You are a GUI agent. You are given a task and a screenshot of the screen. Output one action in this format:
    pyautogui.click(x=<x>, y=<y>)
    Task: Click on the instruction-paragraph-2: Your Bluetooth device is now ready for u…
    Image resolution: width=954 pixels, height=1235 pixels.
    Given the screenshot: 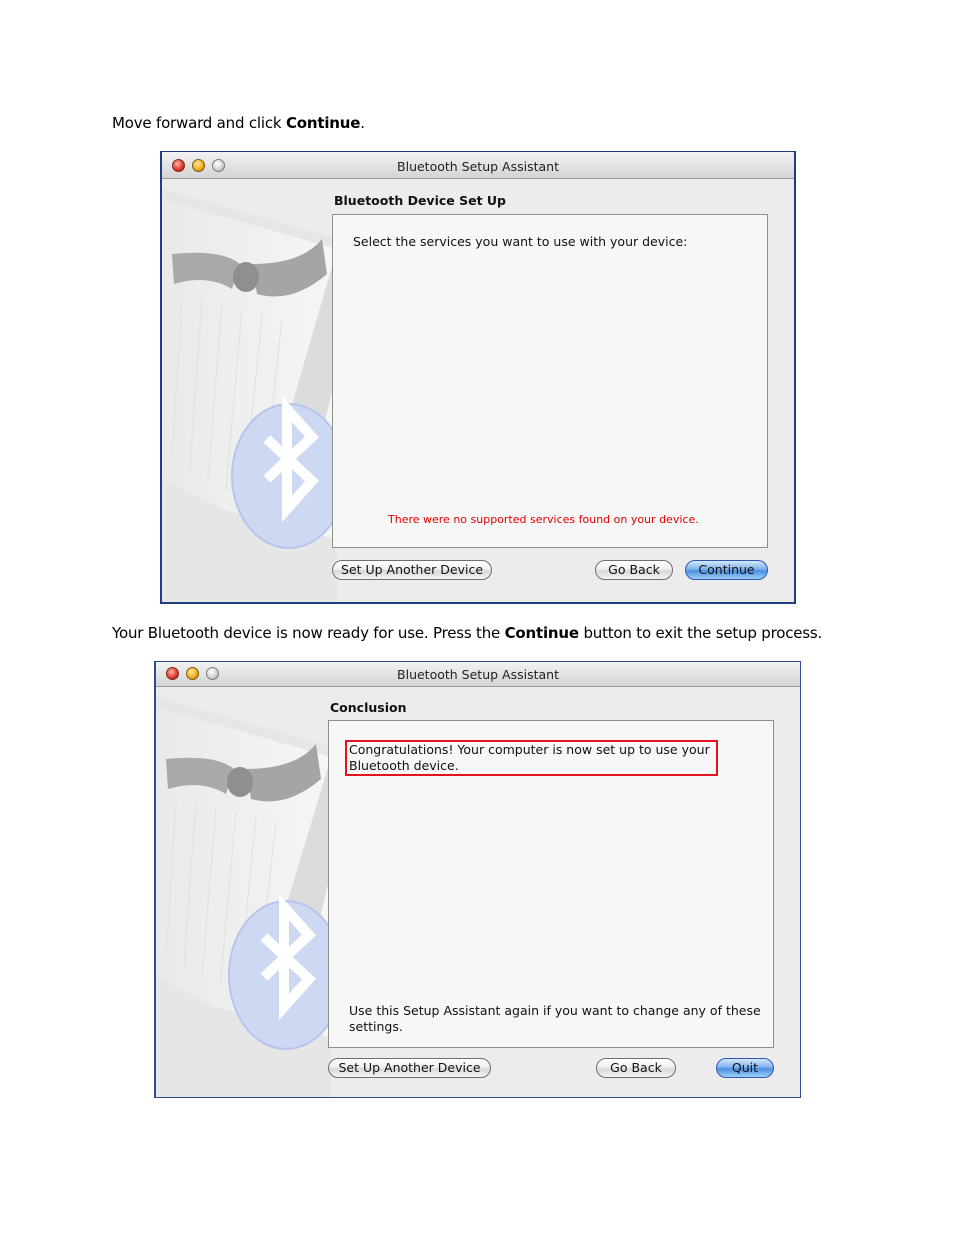 What is the action you would take?
    pyautogui.click(x=467, y=633)
    